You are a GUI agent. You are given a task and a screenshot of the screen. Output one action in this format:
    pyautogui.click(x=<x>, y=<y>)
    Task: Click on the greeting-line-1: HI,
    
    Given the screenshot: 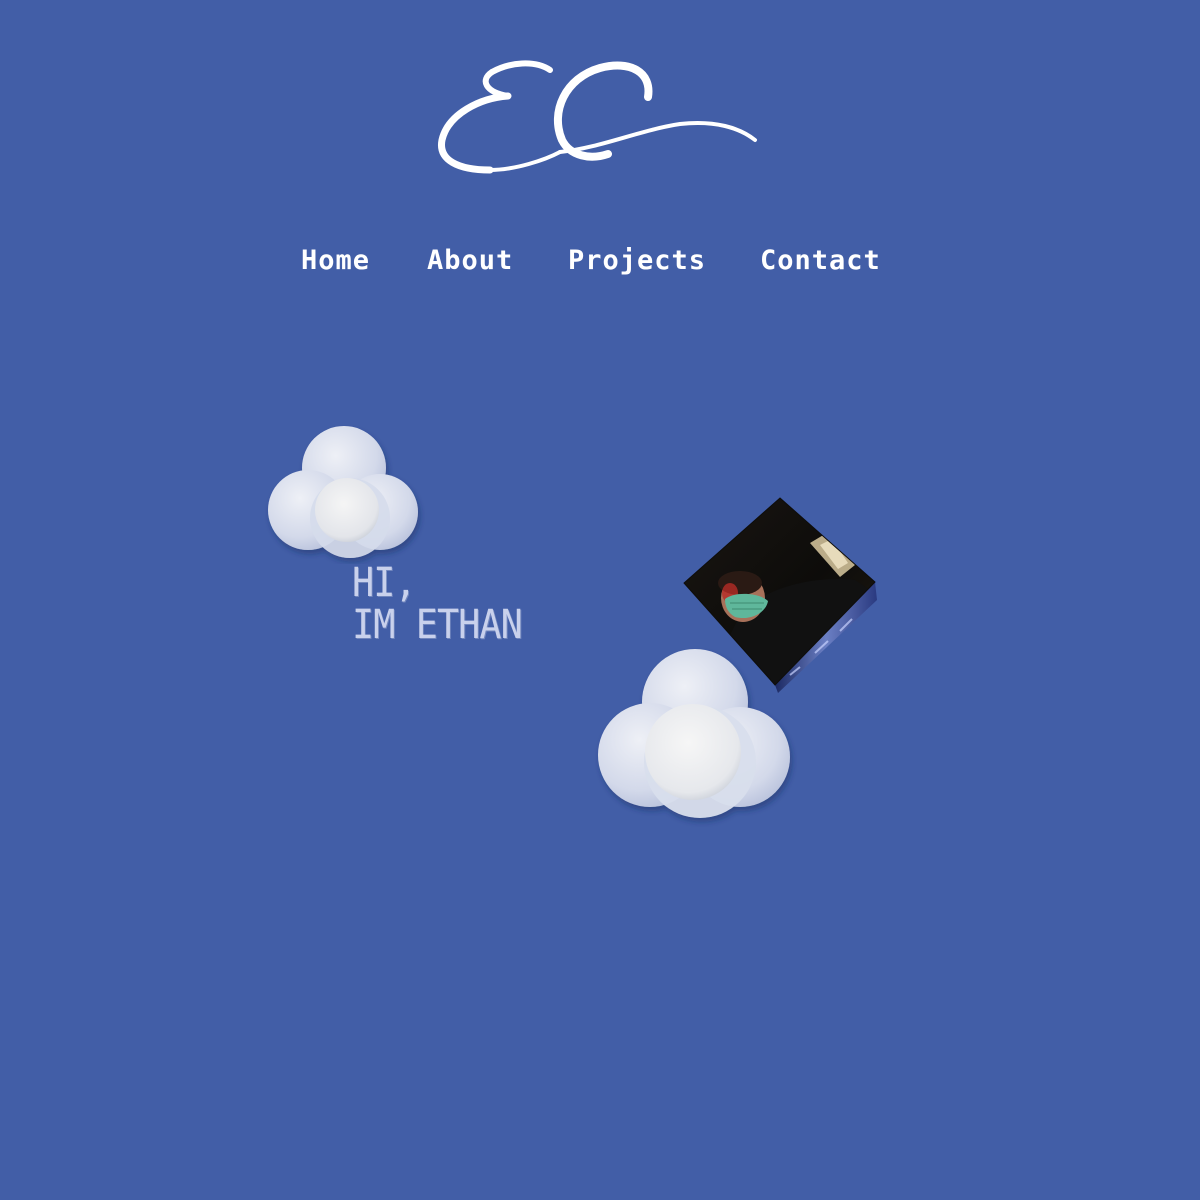 What is the action you would take?
    pyautogui.click(x=384, y=583)
    